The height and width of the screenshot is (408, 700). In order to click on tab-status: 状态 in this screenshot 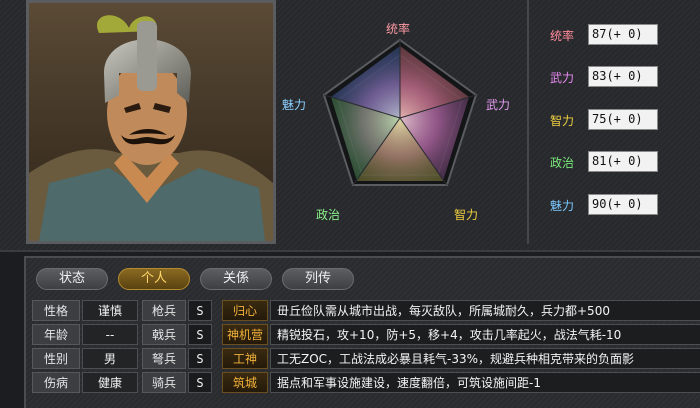, I will do `click(72, 279)`.